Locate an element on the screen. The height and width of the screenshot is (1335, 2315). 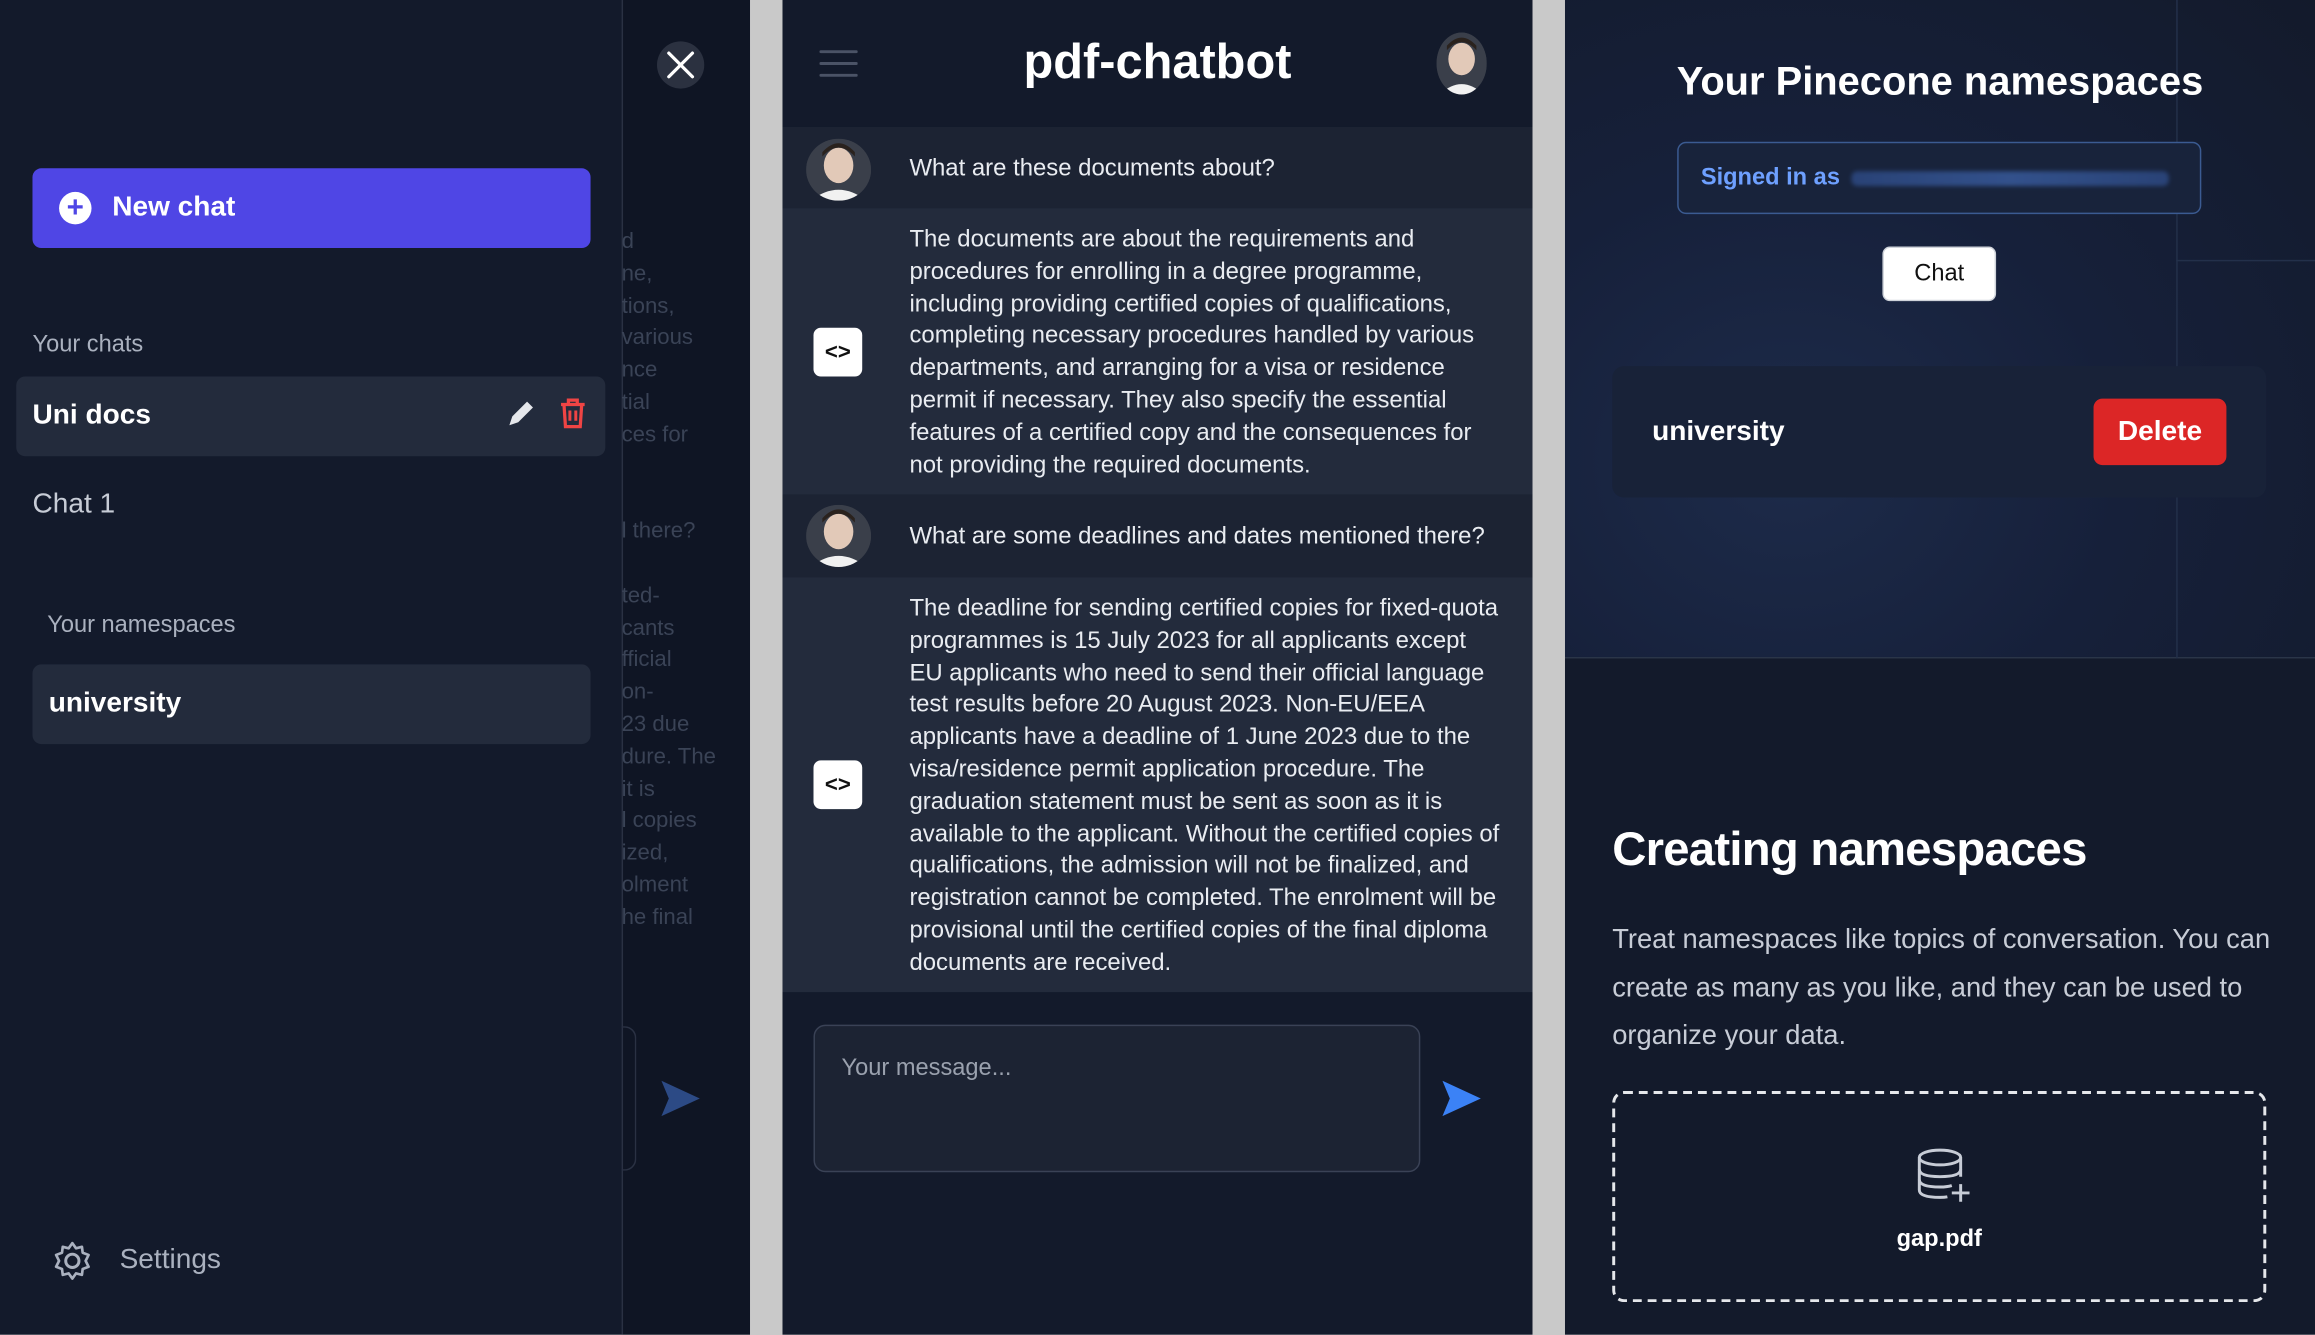
settings-button: Settings is located at coordinates (136, 1260).